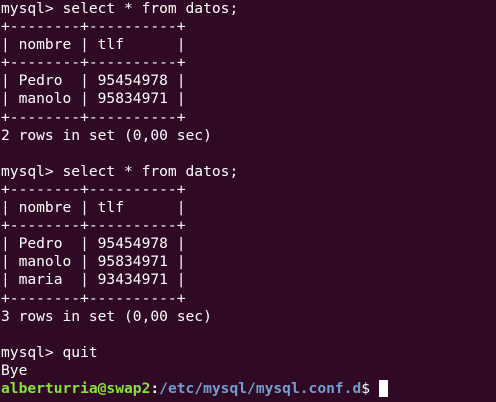  What do you see at coordinates (49, 352) in the screenshot?
I see `terminal-line: mysql> quit` at bounding box center [49, 352].